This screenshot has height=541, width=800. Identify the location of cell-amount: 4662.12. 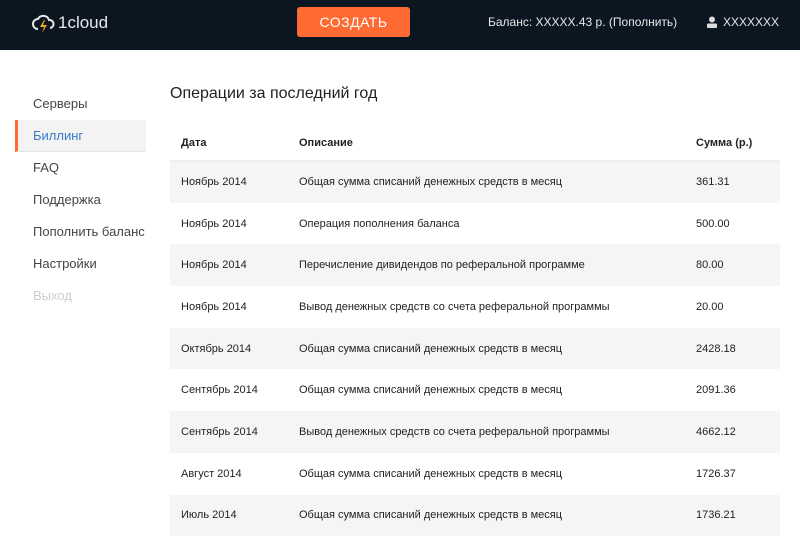
(732, 432).